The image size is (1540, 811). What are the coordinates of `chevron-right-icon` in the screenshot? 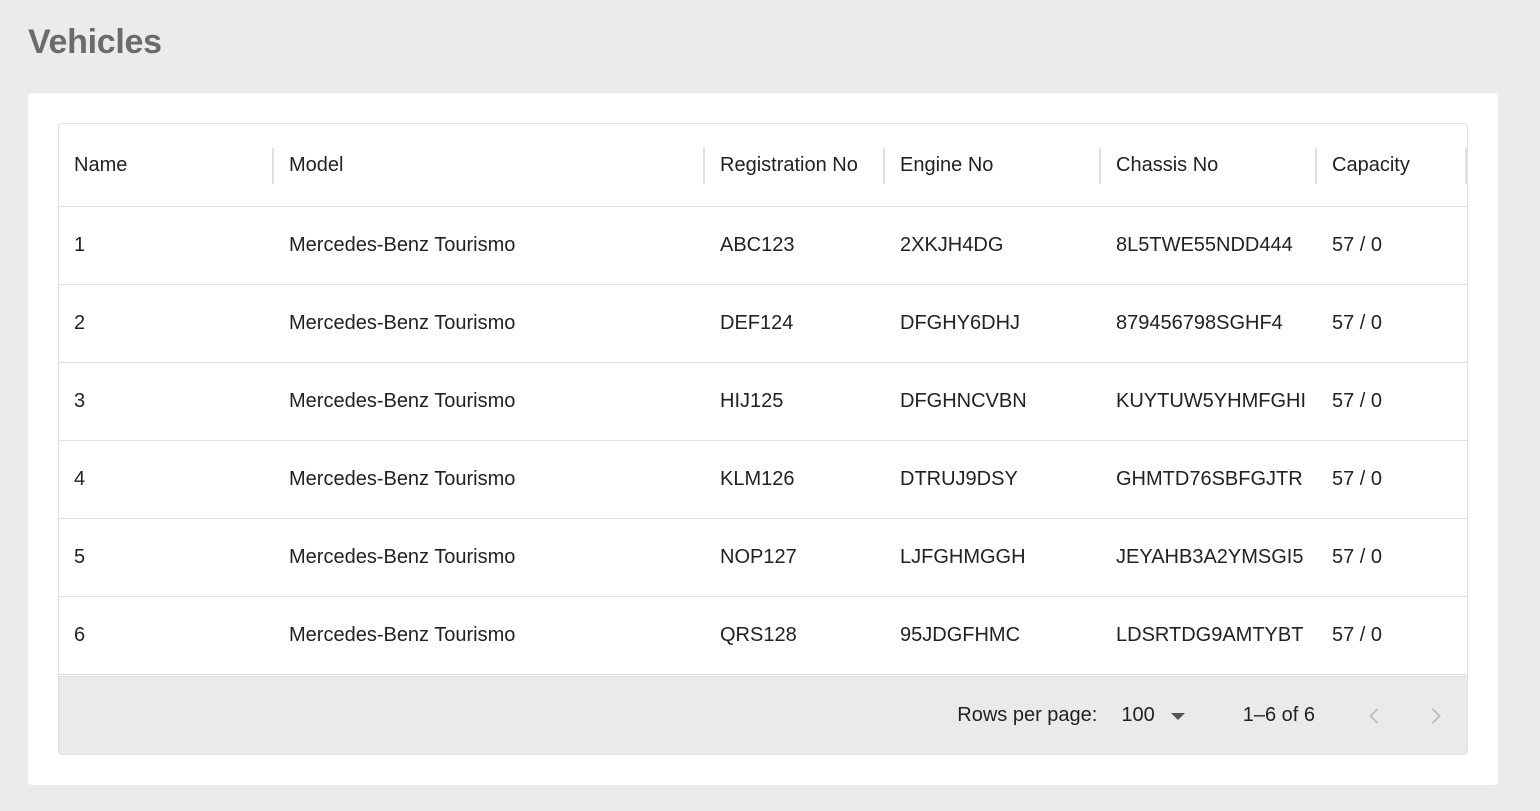 It's located at (1436, 715).